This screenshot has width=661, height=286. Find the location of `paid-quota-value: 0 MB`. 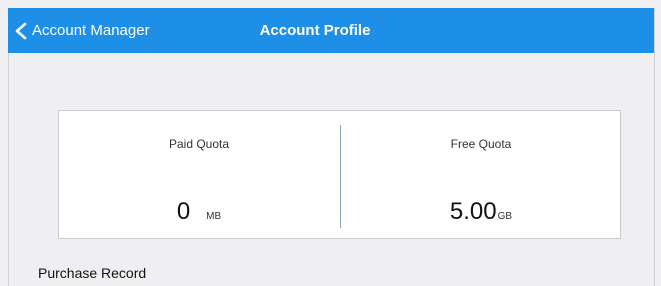

paid-quota-value: 0 MB is located at coordinates (199, 212).